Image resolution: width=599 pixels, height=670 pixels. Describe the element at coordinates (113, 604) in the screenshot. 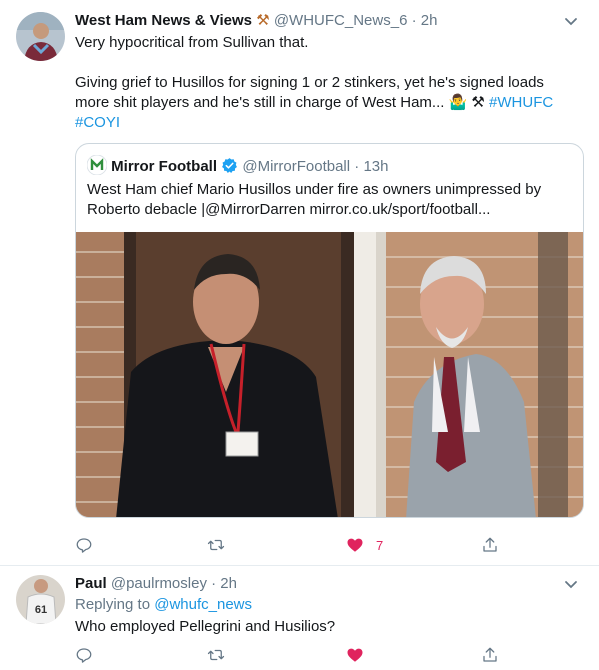

I see `replying-to-label: Replying to` at that location.